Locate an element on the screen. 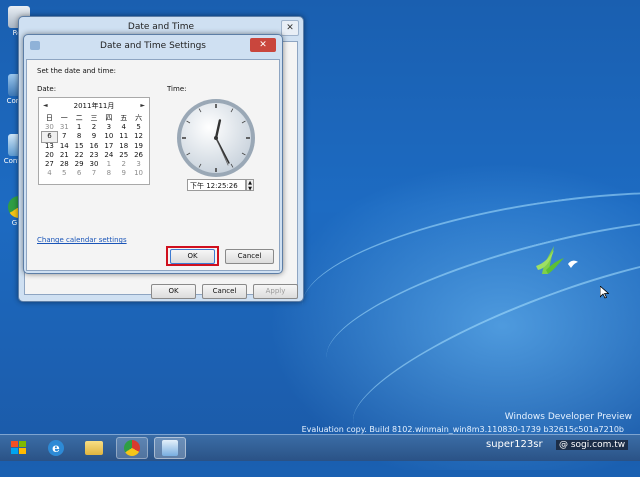 This screenshot has width=640, height=477. calendar-day: 17 is located at coordinates (108, 146).